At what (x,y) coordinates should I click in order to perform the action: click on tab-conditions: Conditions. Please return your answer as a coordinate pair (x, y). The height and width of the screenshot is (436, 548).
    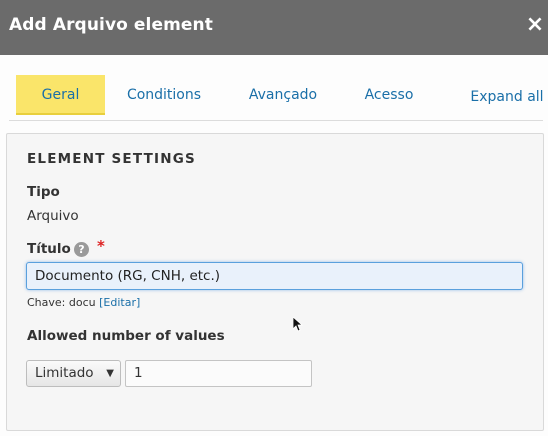
    Looking at the image, I should click on (164, 95).